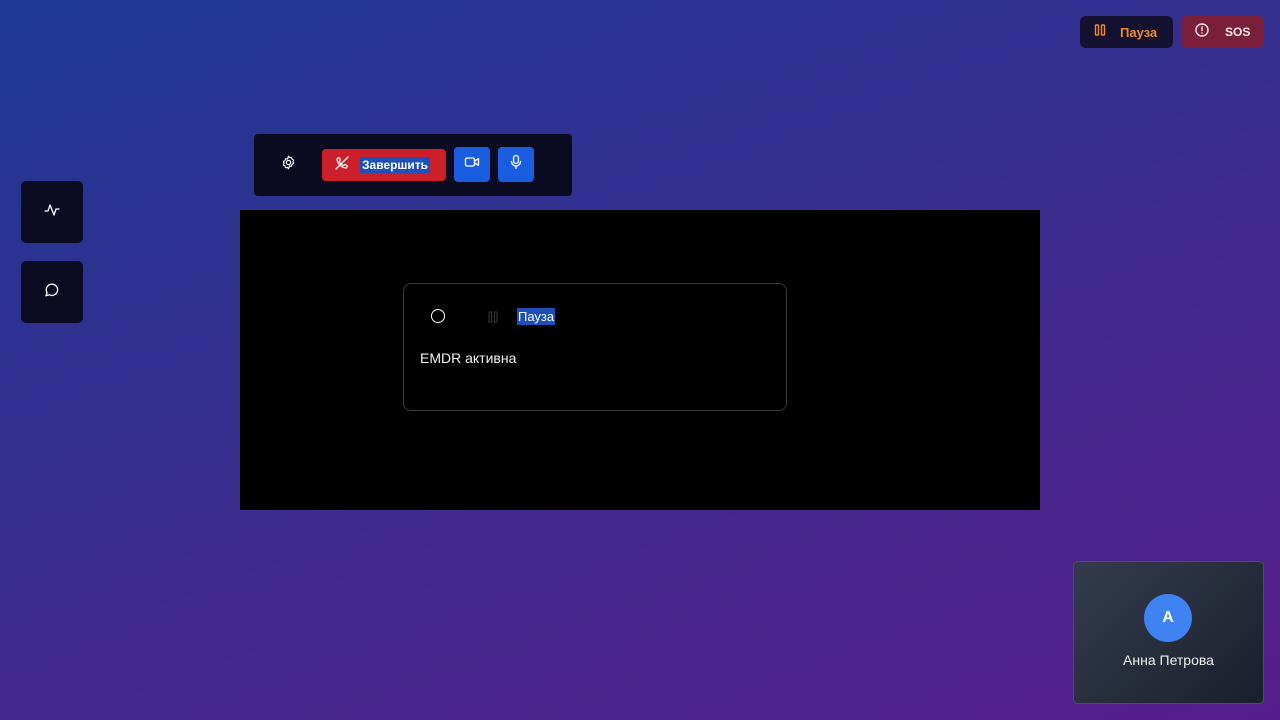 The width and height of the screenshot is (1280, 720). I want to click on end-call-button: Завершить, so click(384, 165).